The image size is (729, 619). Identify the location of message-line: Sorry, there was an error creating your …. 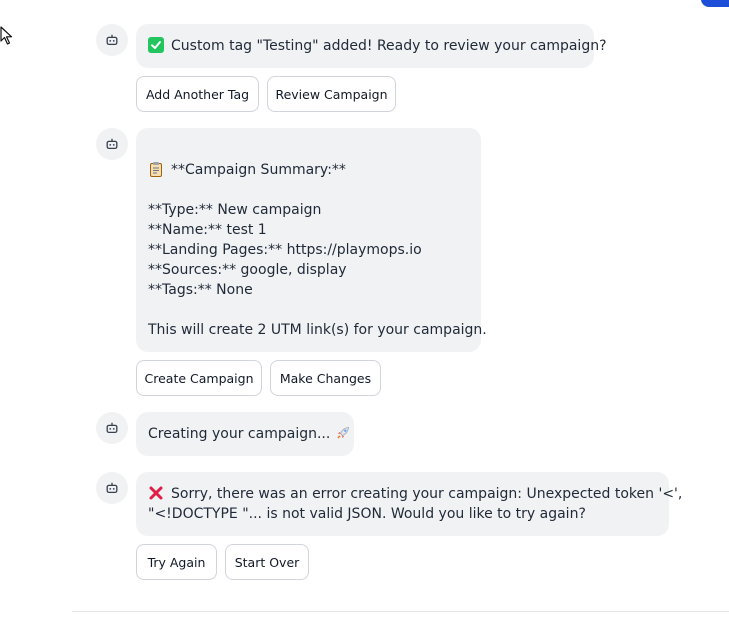
(415, 494).